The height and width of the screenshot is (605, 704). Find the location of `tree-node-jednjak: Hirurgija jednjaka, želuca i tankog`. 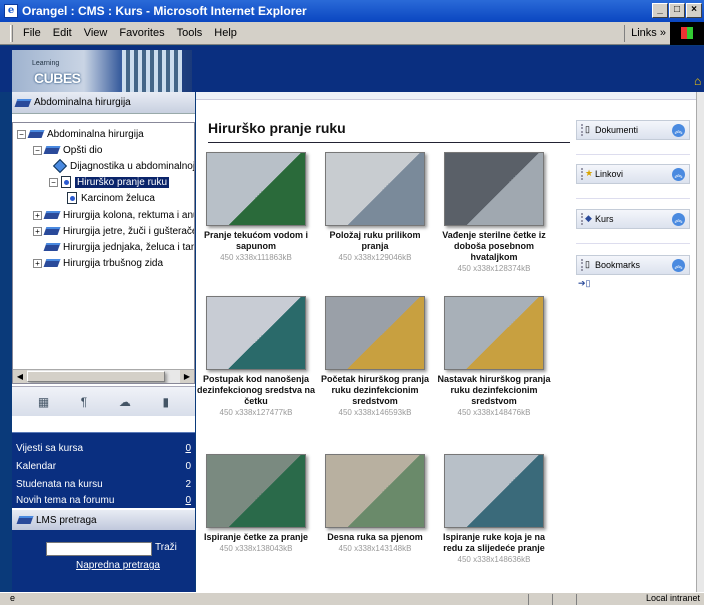

tree-node-jednjak: Hirurgija jednjaka, želuca i tankog is located at coordinates (118, 247).